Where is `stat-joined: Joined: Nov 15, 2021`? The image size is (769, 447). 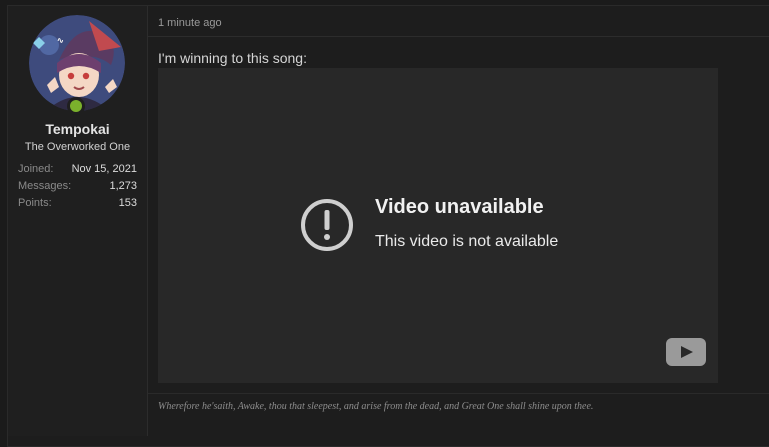 stat-joined: Joined: Nov 15, 2021 is located at coordinates (77, 169).